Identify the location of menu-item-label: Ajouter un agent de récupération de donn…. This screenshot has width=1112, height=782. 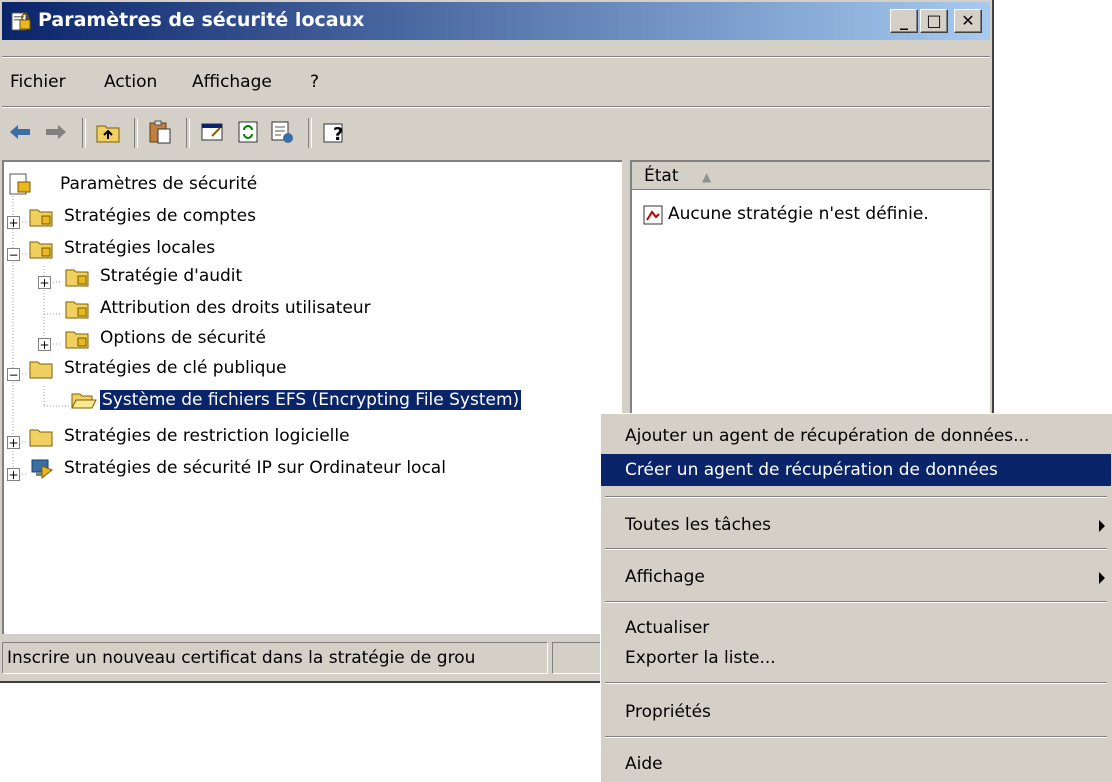
(827, 436).